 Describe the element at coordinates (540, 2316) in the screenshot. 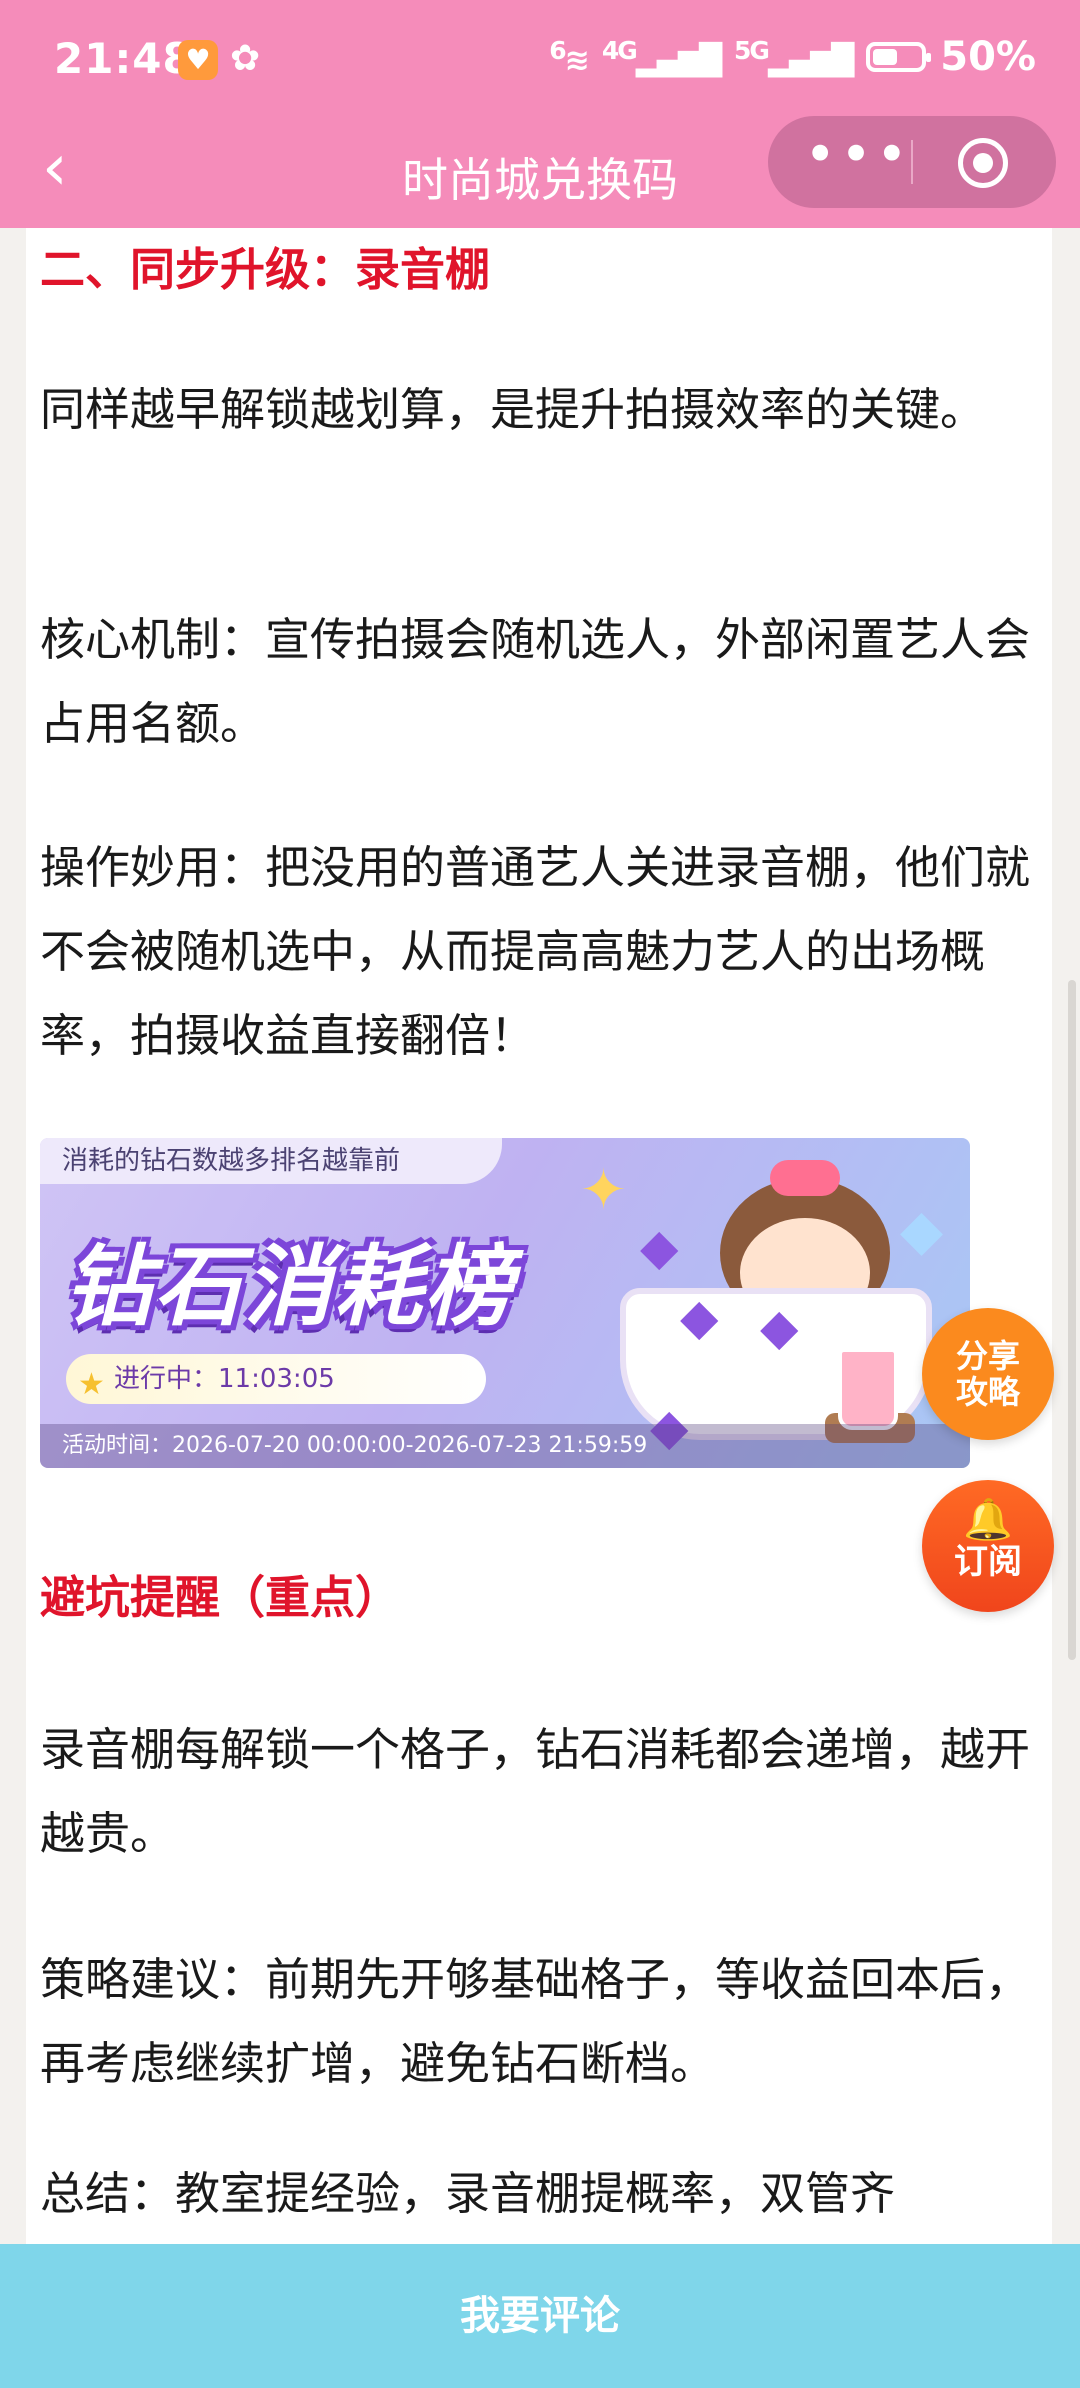

I see `comment-button: 我要评论` at that location.